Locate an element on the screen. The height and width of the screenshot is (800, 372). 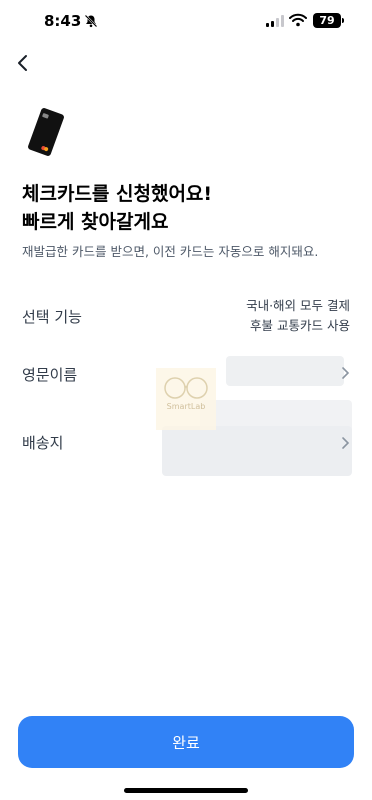
page-title: 체크카드를 신청했어요! 빠르게 찾아갈게요 is located at coordinates (117, 208).